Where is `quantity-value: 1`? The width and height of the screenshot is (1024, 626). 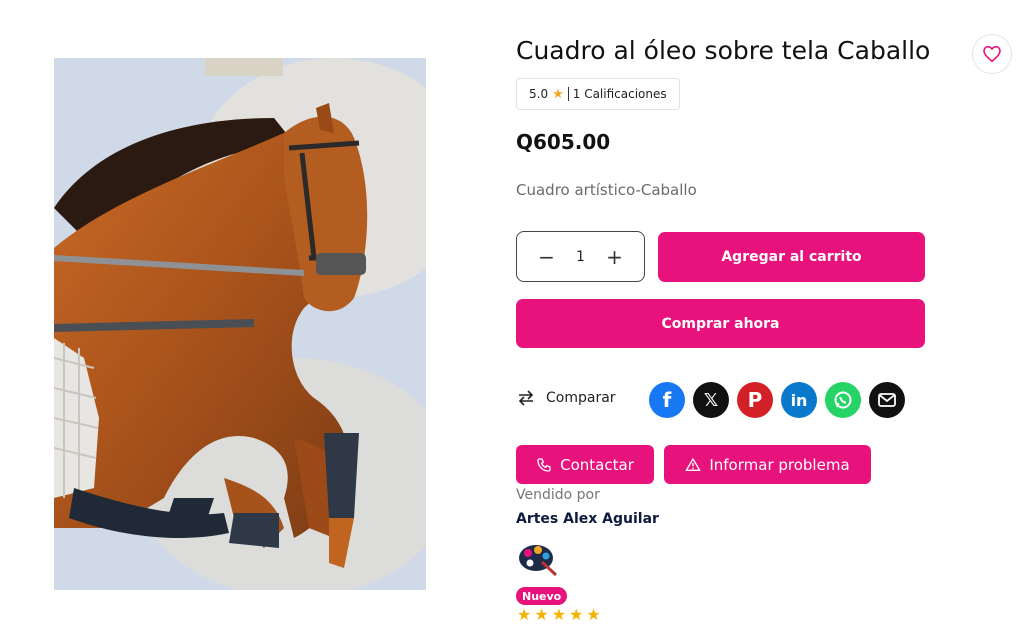 quantity-value: 1 is located at coordinates (580, 257).